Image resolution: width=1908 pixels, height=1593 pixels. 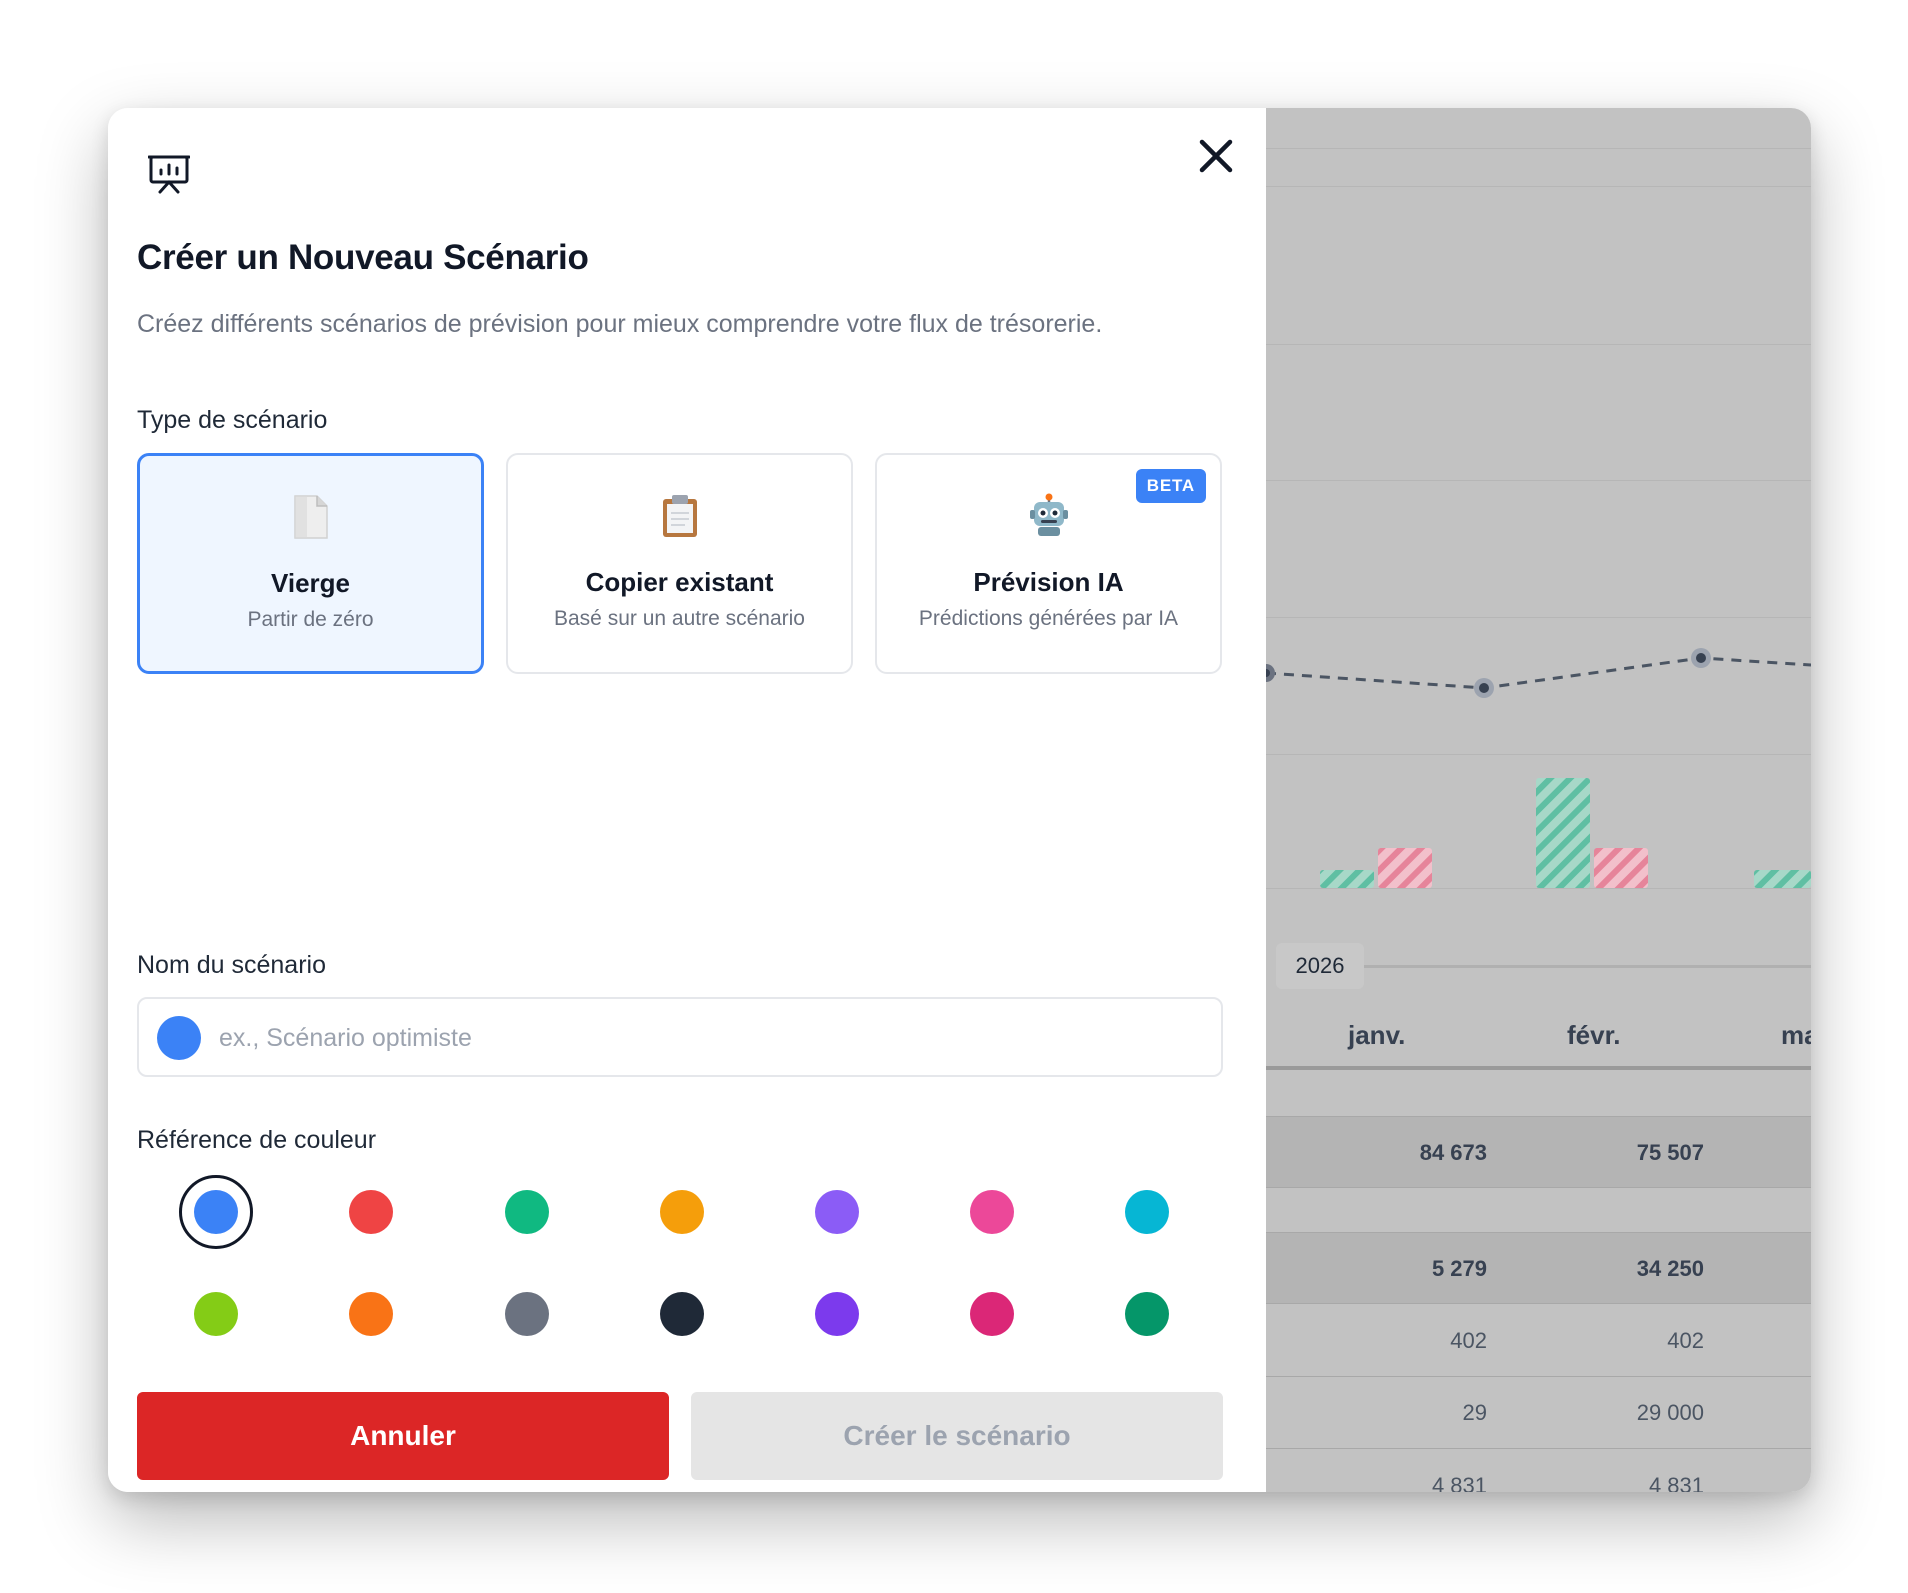 I want to click on table-row: 4 831 4 831, so click(x=1538, y=1471).